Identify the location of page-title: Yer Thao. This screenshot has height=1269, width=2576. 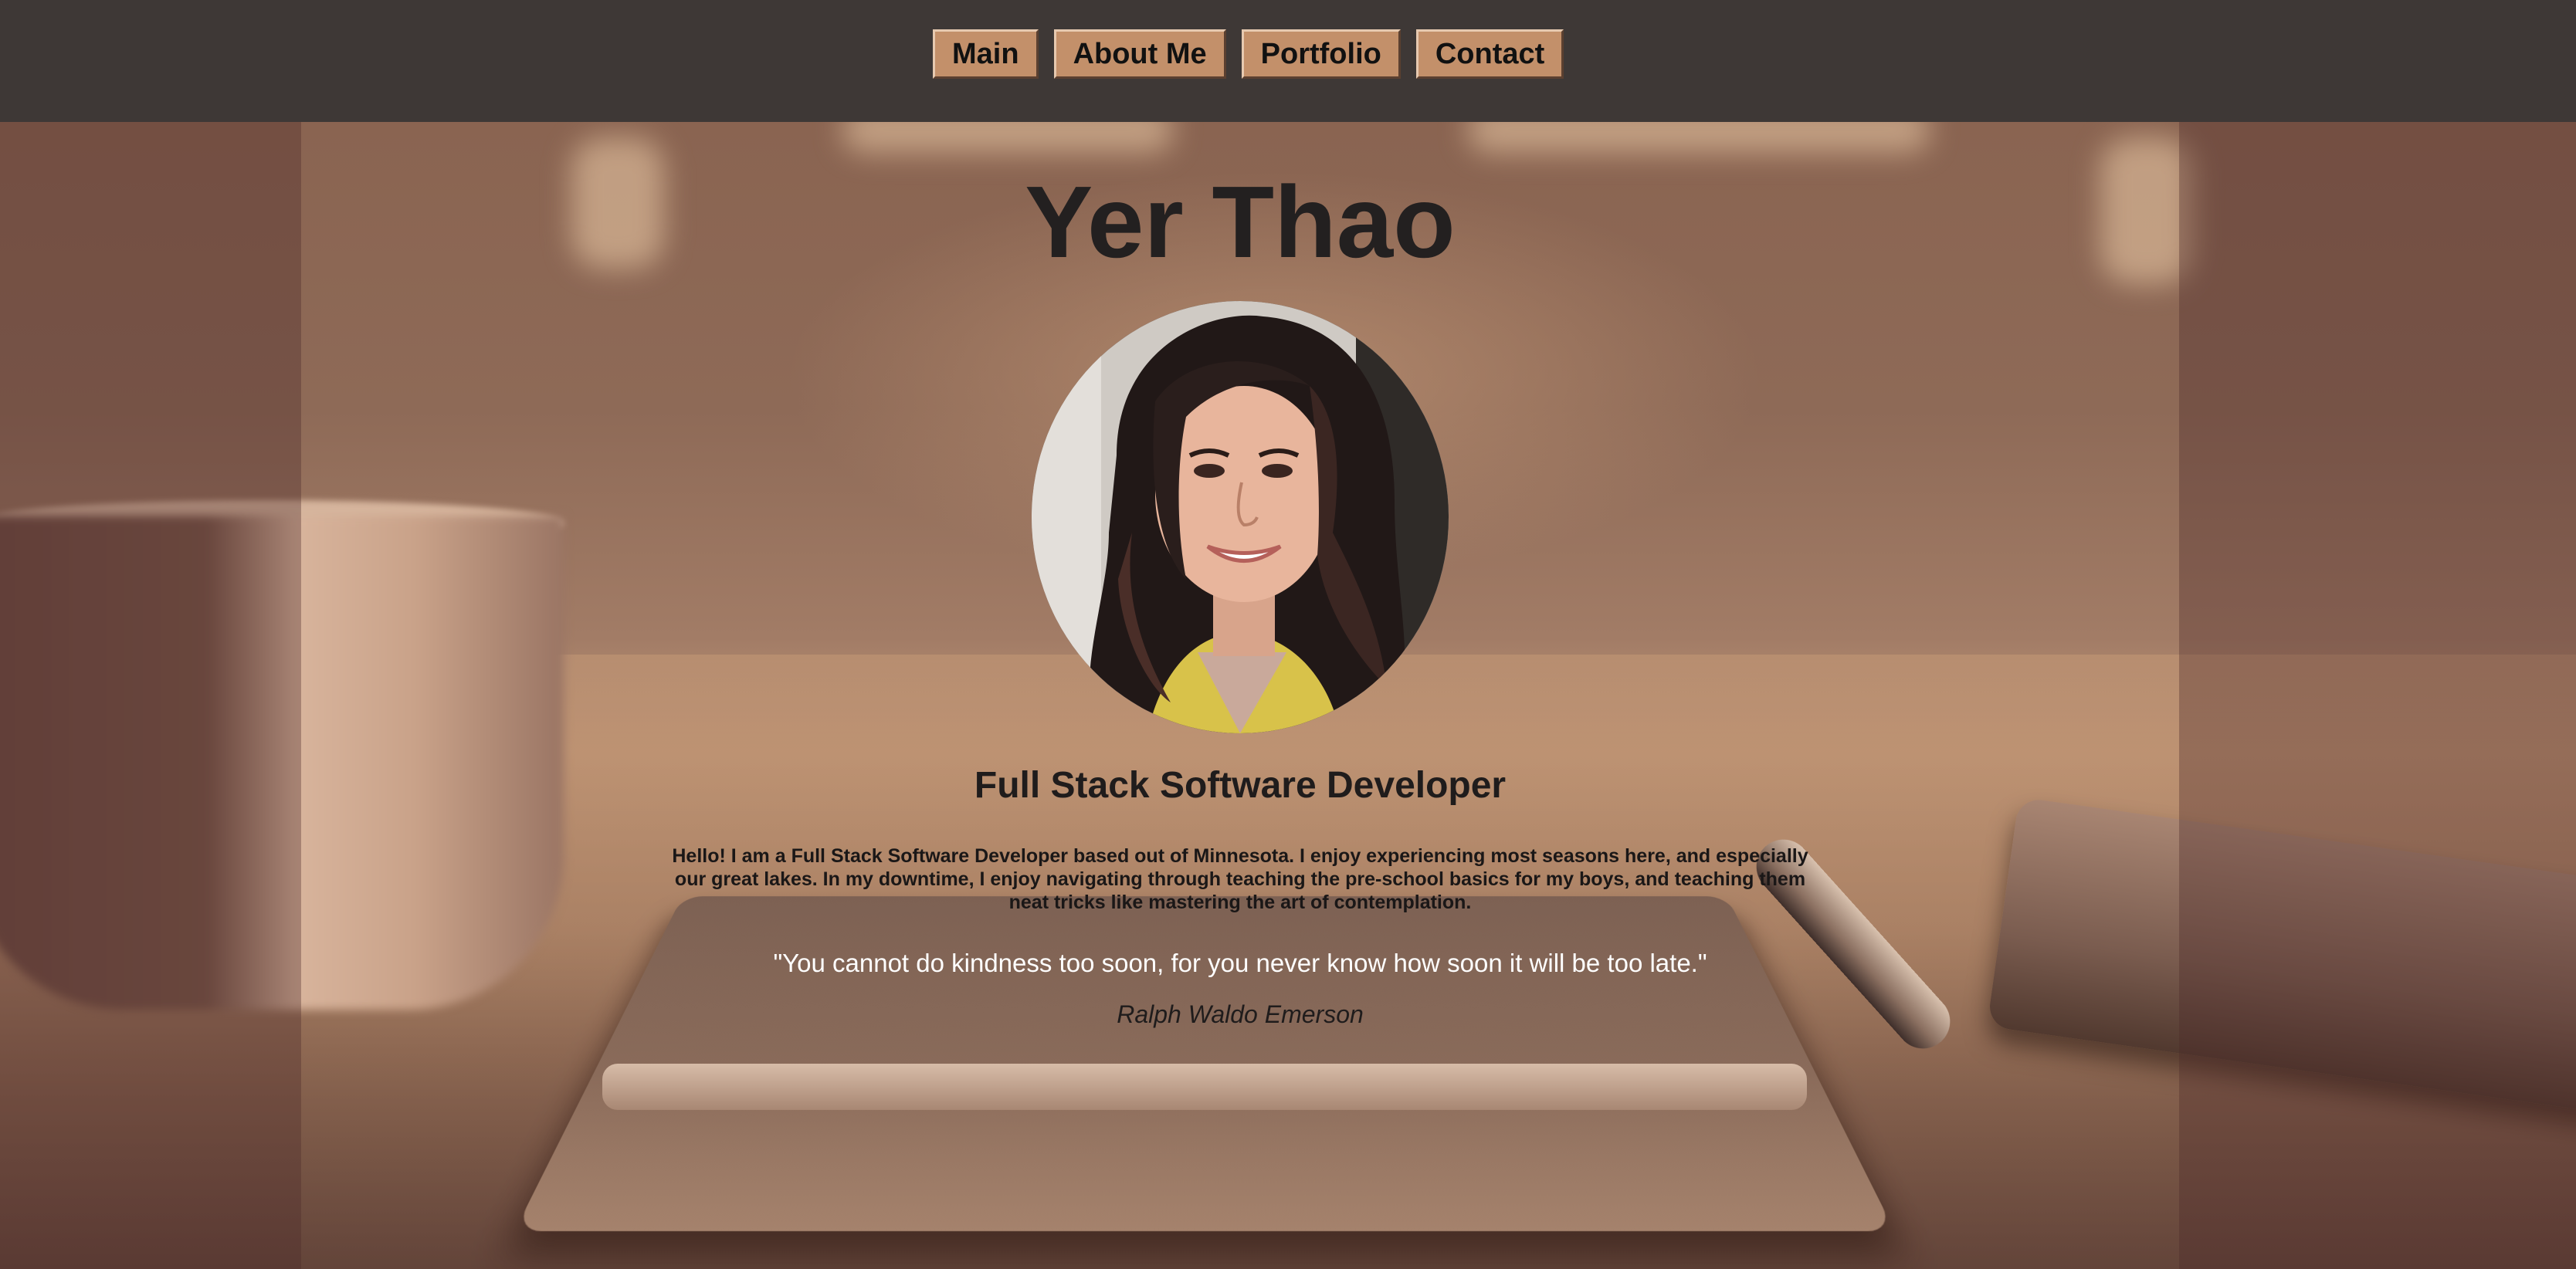
(1240, 222).